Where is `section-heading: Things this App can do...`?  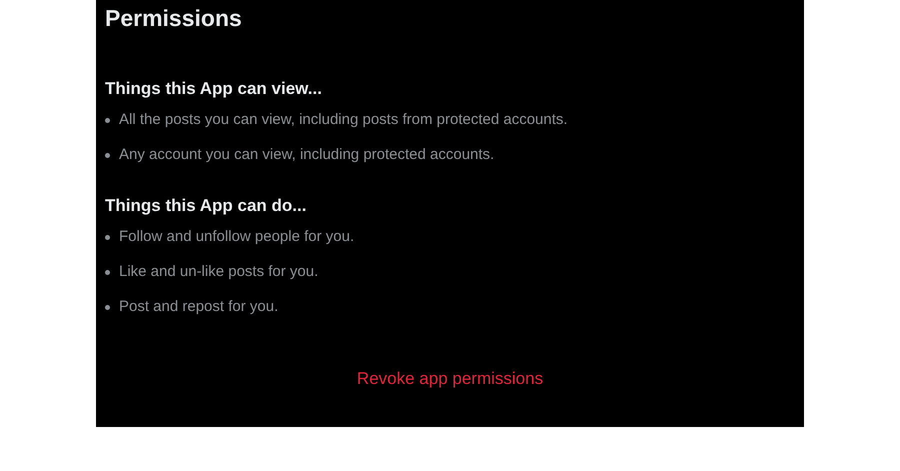 section-heading: Things this App can do... is located at coordinates (206, 206).